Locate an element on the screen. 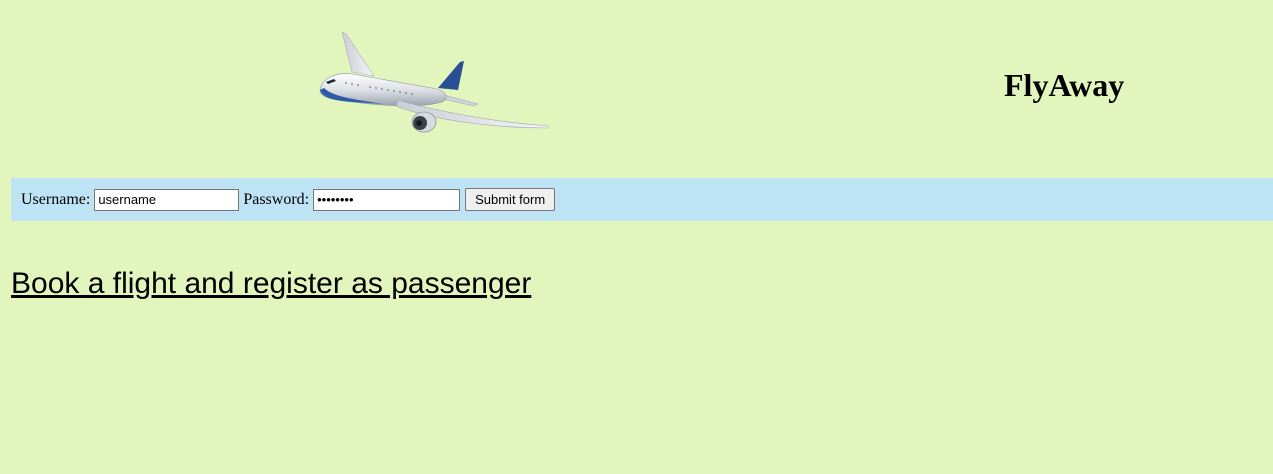  password-input is located at coordinates (387, 199).